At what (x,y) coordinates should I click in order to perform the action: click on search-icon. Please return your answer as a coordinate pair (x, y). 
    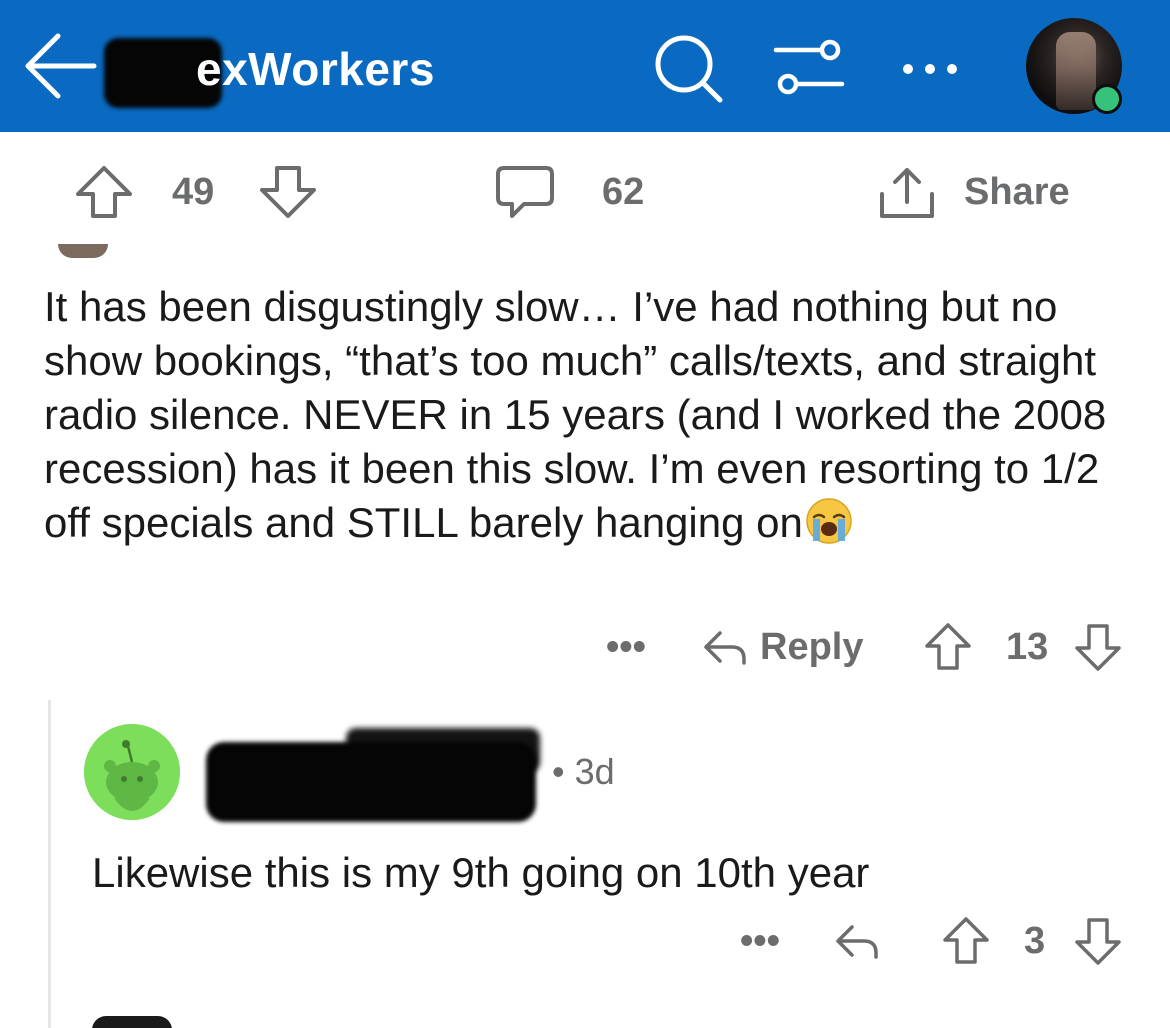
    Looking at the image, I should click on (689, 69).